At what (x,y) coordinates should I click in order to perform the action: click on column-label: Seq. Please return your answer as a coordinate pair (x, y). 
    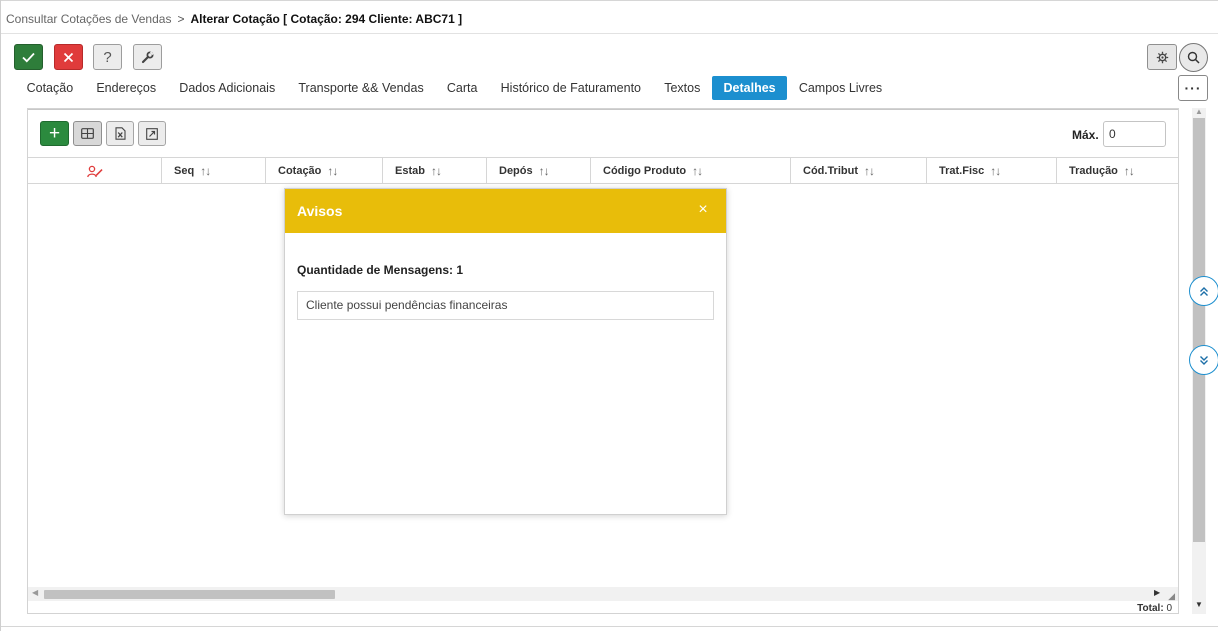
    Looking at the image, I should click on (184, 171).